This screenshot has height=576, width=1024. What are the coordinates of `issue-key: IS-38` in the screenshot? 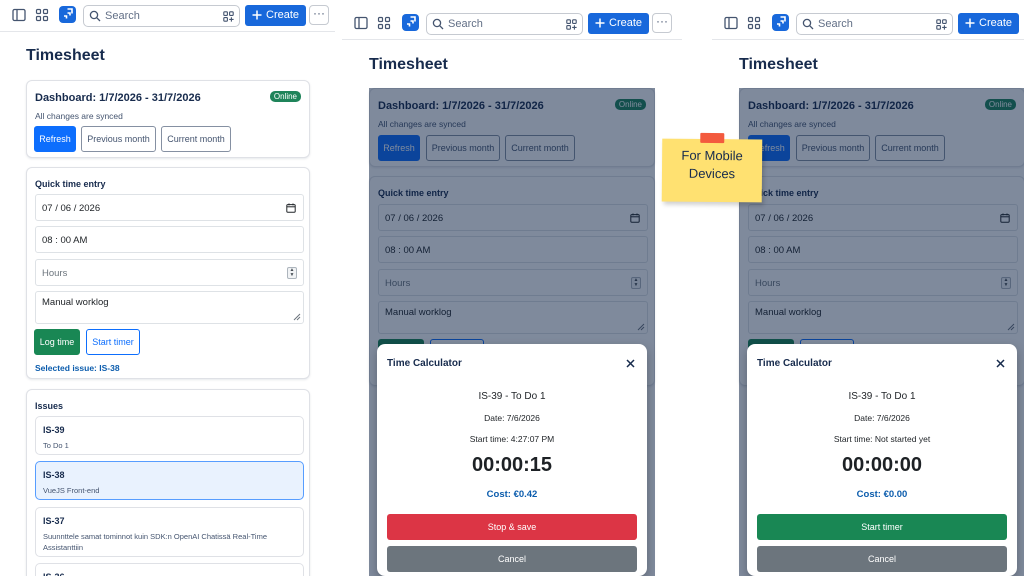 It's located at (54, 475).